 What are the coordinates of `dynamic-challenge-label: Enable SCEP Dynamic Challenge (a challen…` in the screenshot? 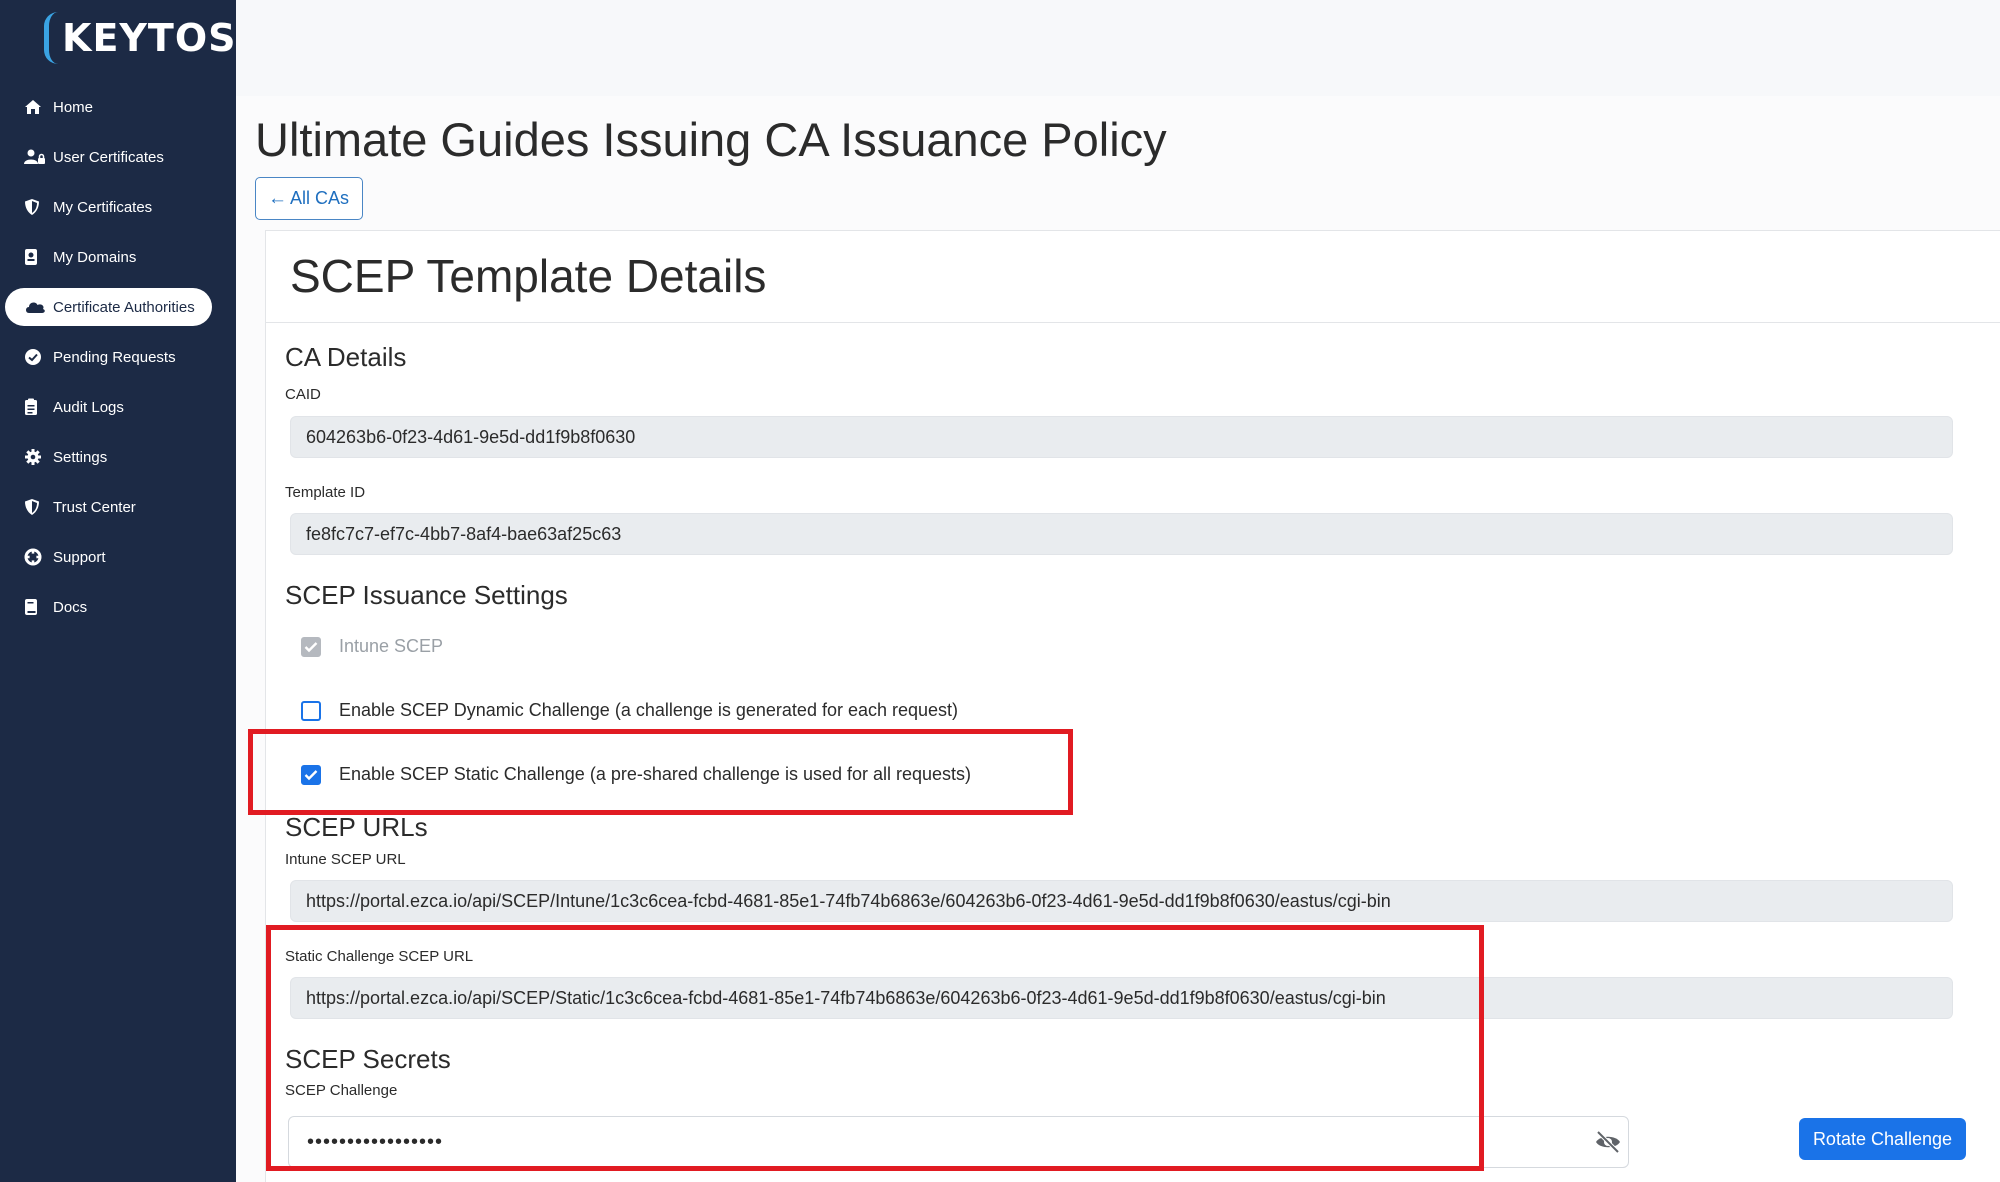 It's located at (649, 710).